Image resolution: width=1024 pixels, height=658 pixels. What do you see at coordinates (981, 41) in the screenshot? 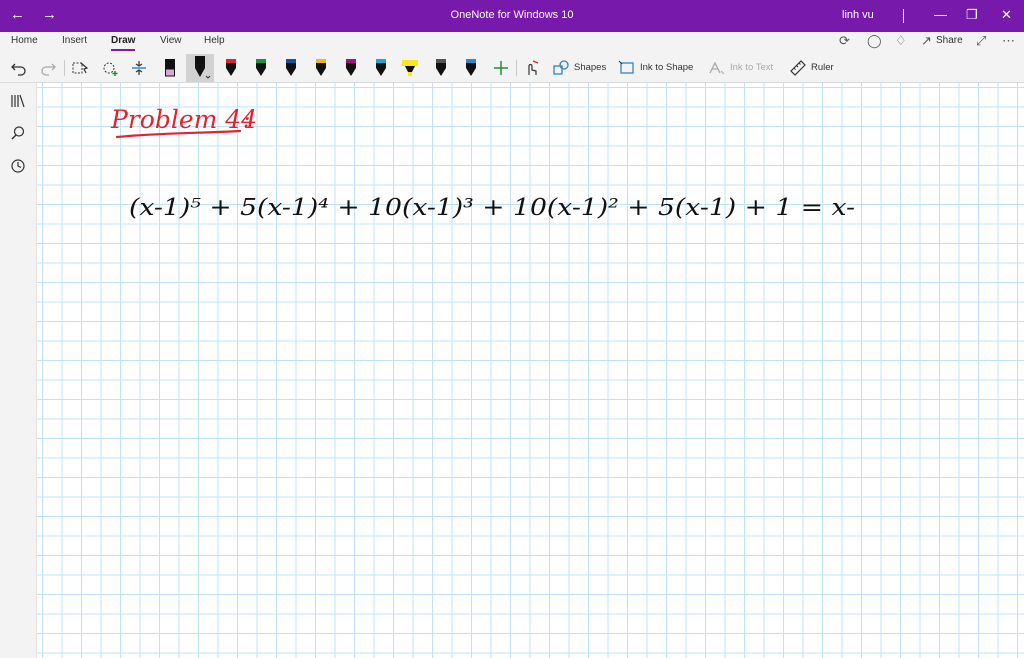
I see `expand-icon: ⤢` at bounding box center [981, 41].